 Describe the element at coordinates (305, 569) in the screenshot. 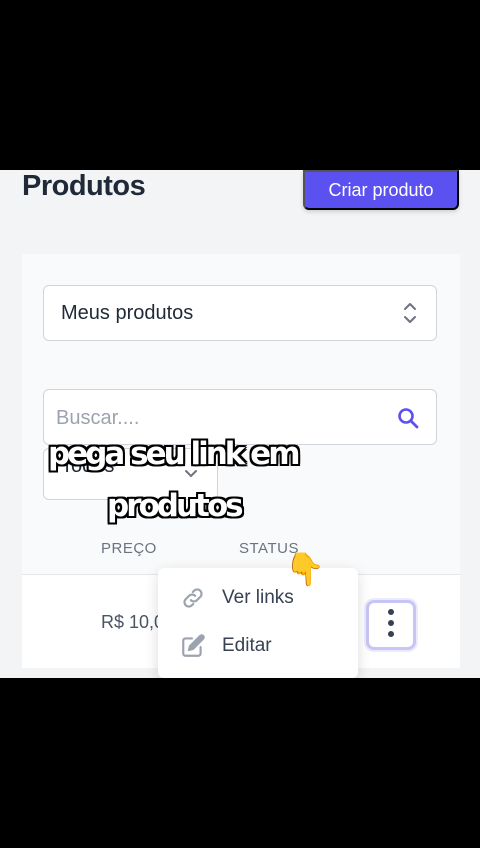

I see `pointing-hand-icon: 👇` at that location.